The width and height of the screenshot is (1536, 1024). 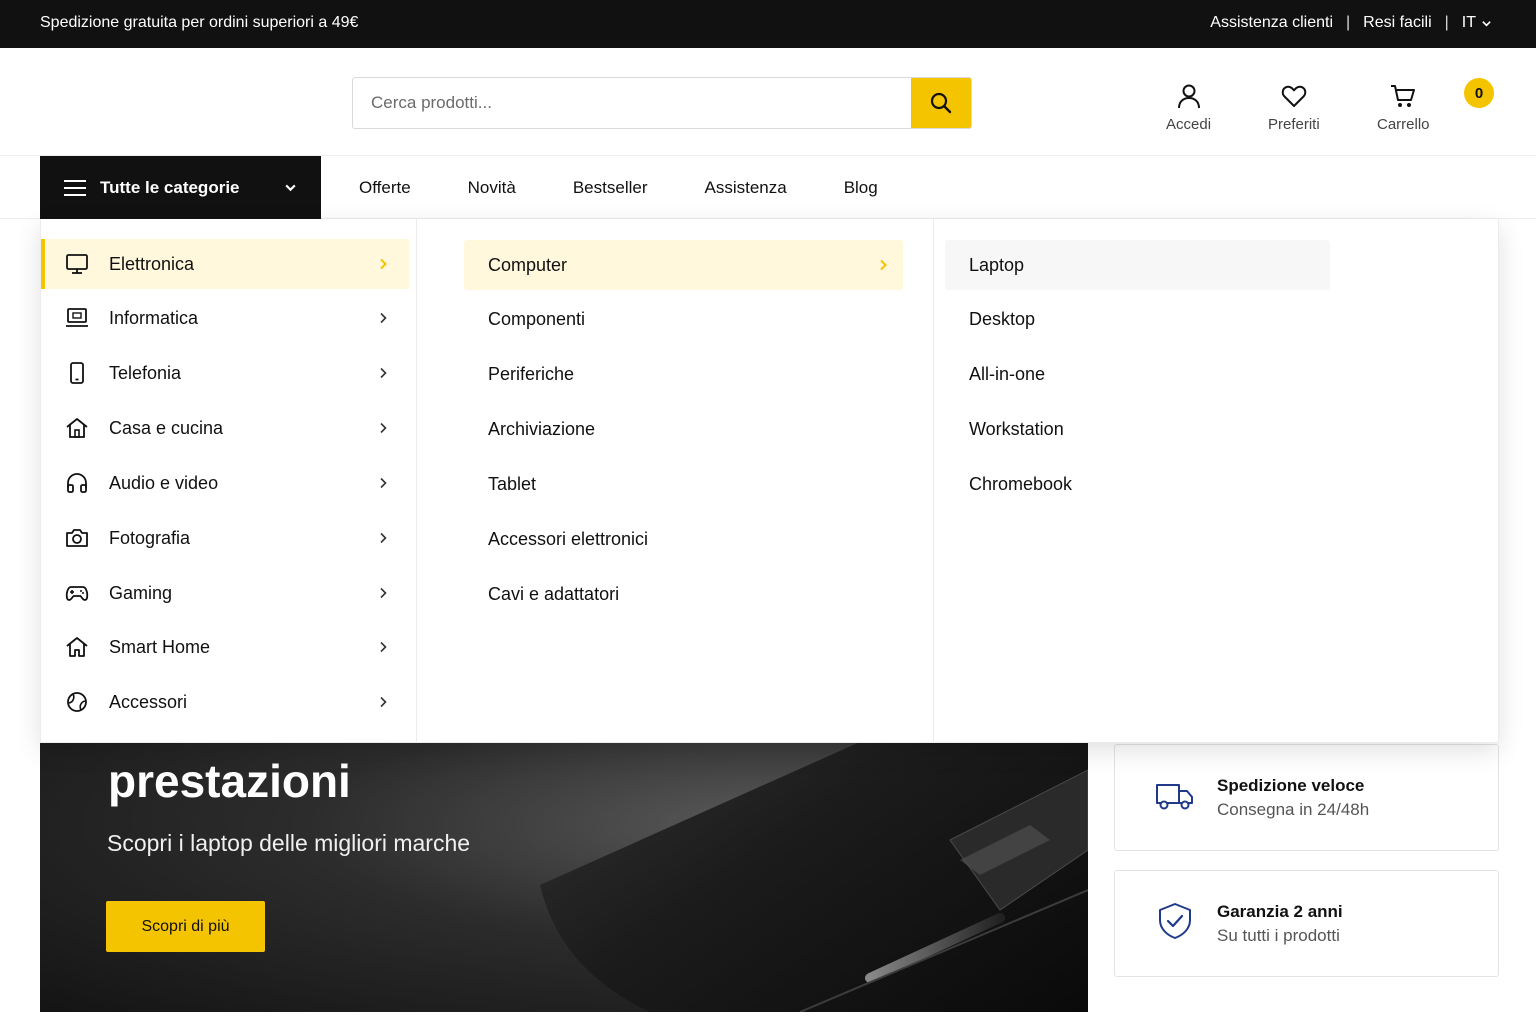 I want to click on subcategory-item-cavi-e-adattatori: Cavi e adattatori, so click(x=683, y=594).